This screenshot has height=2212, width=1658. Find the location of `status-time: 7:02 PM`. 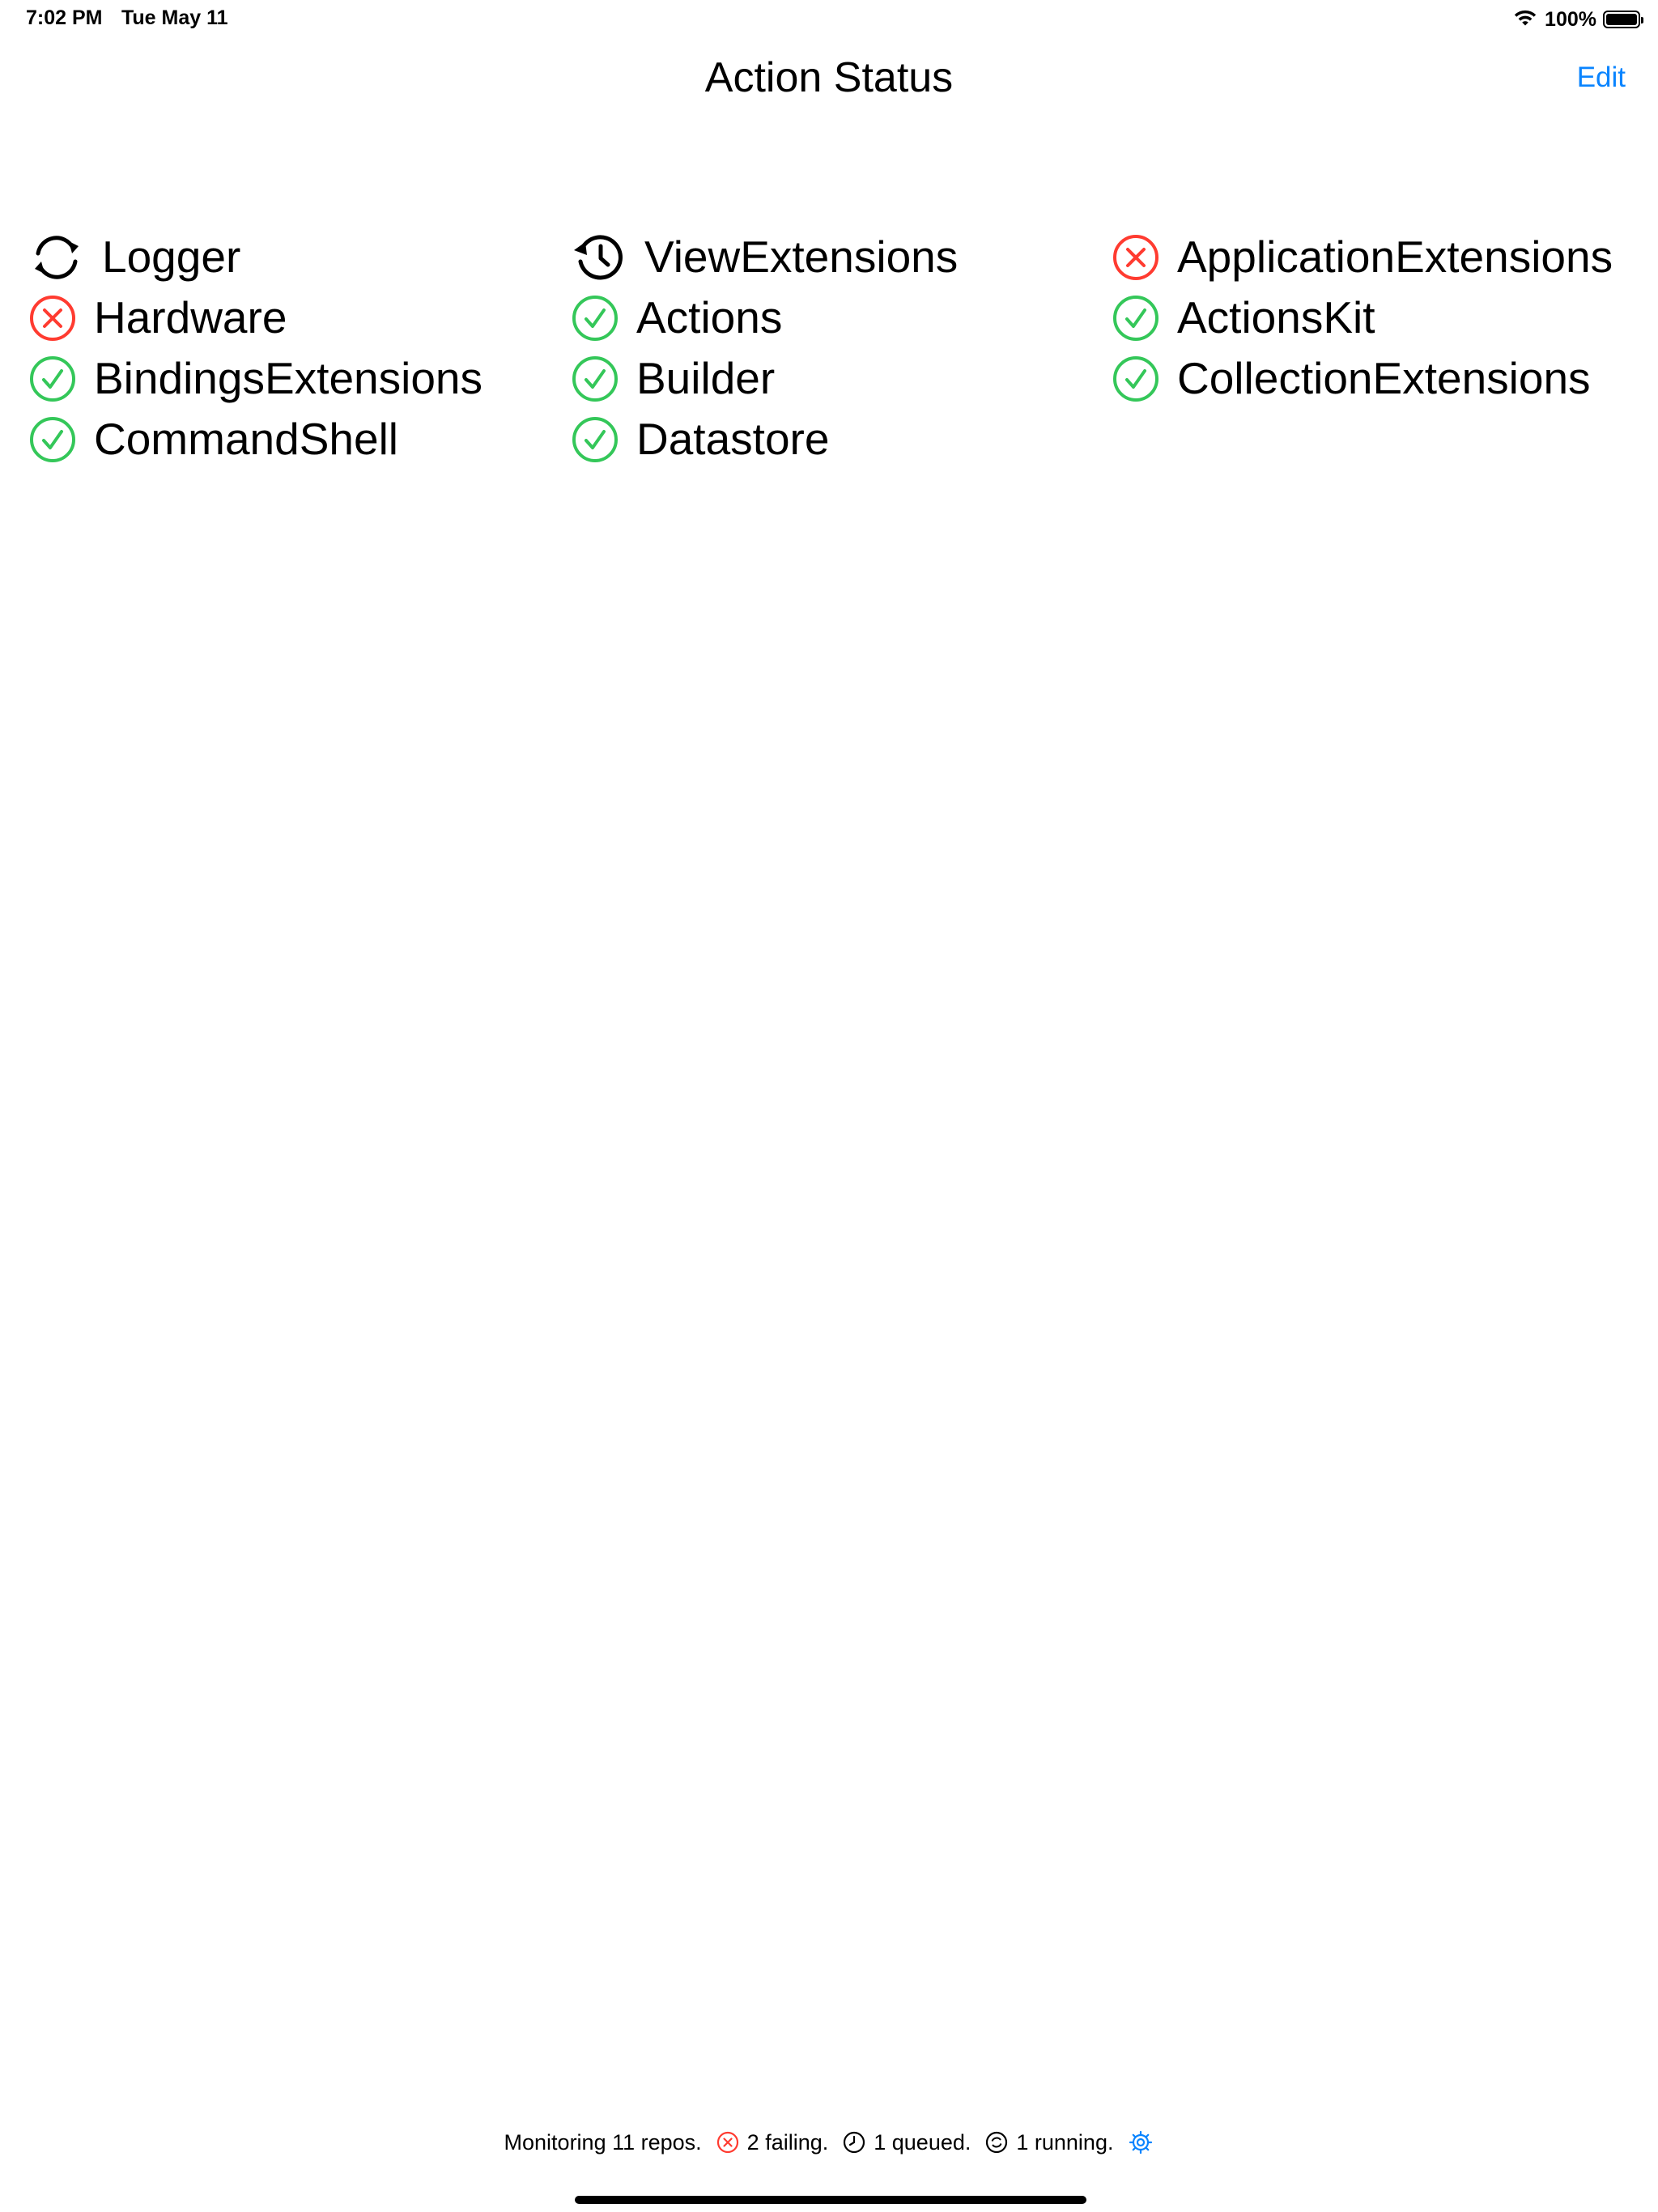

status-time: 7:02 PM is located at coordinates (64, 18).